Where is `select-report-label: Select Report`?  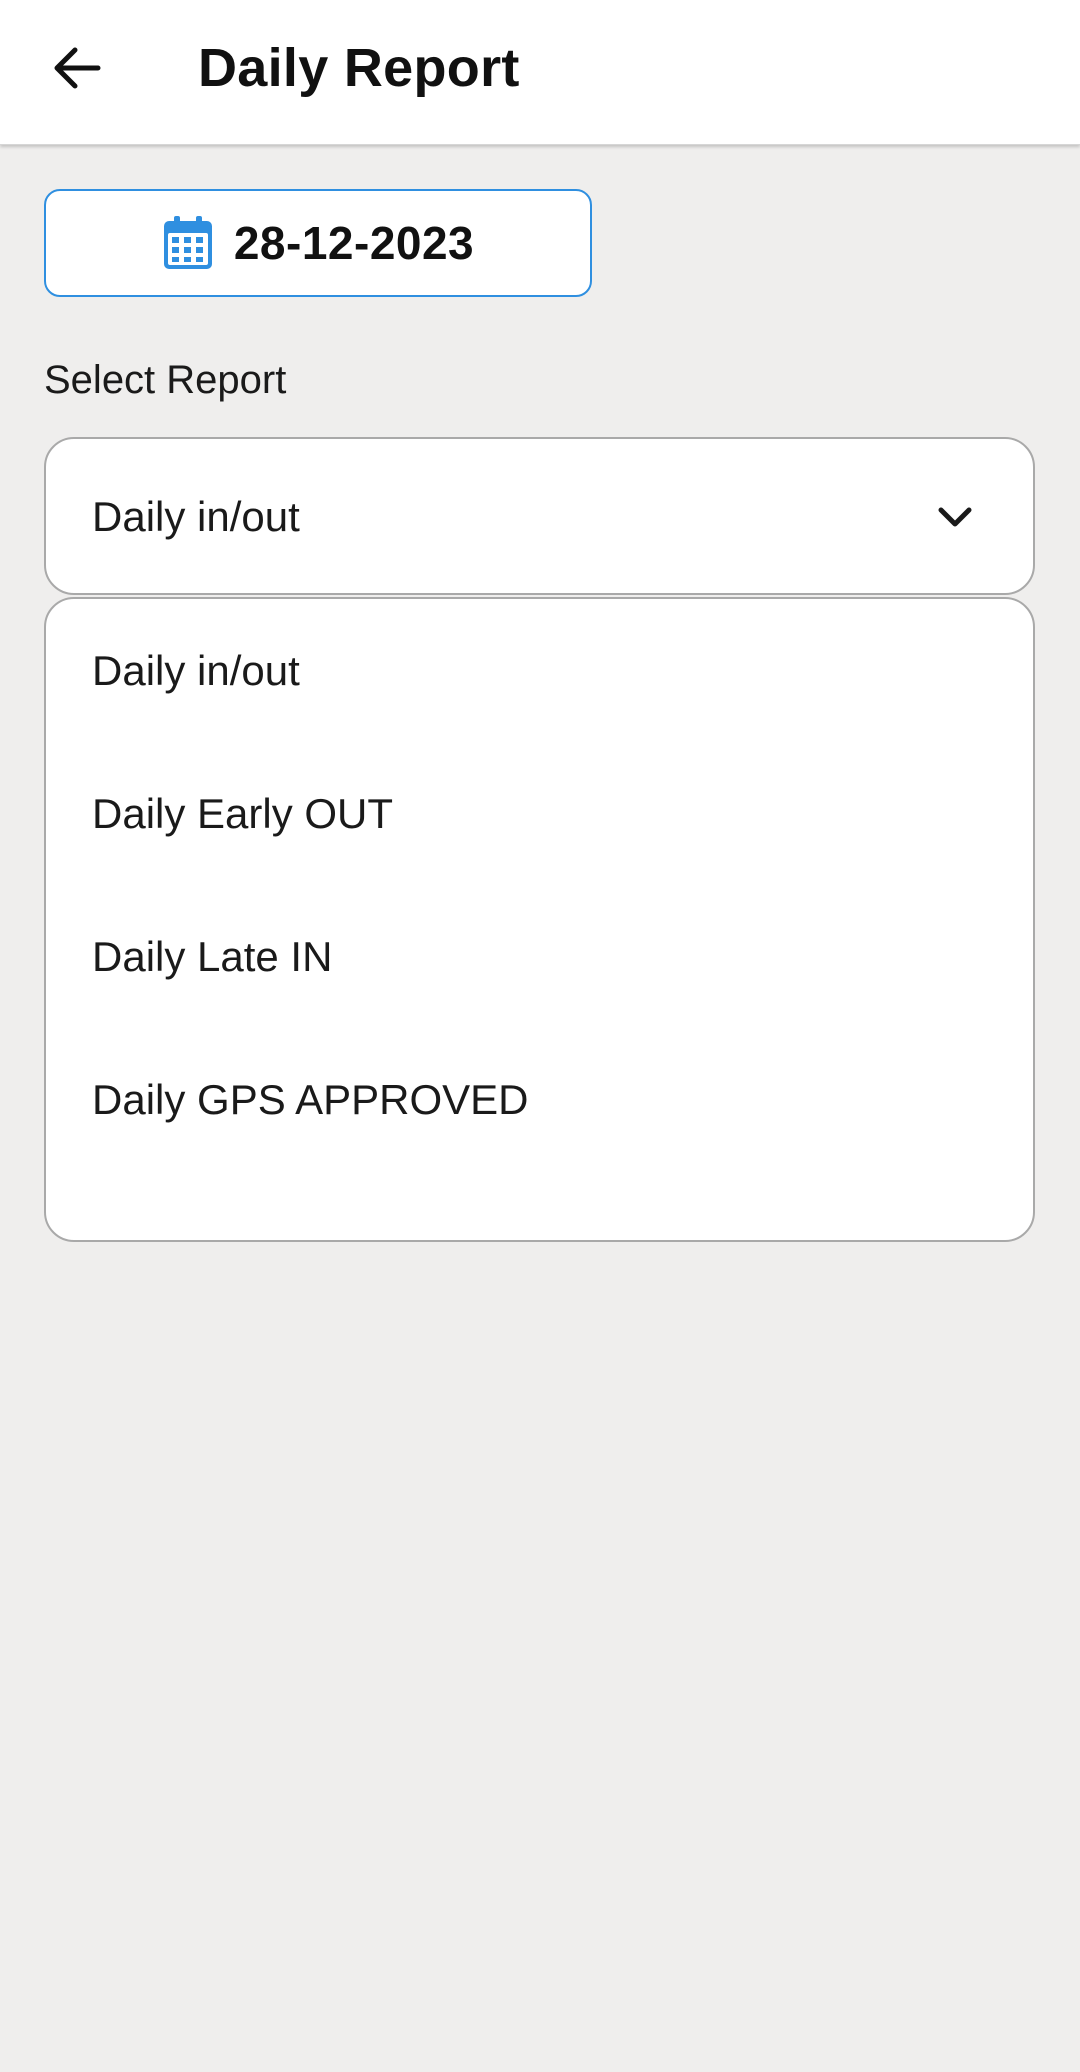
select-report-label: Select Report is located at coordinates (165, 380).